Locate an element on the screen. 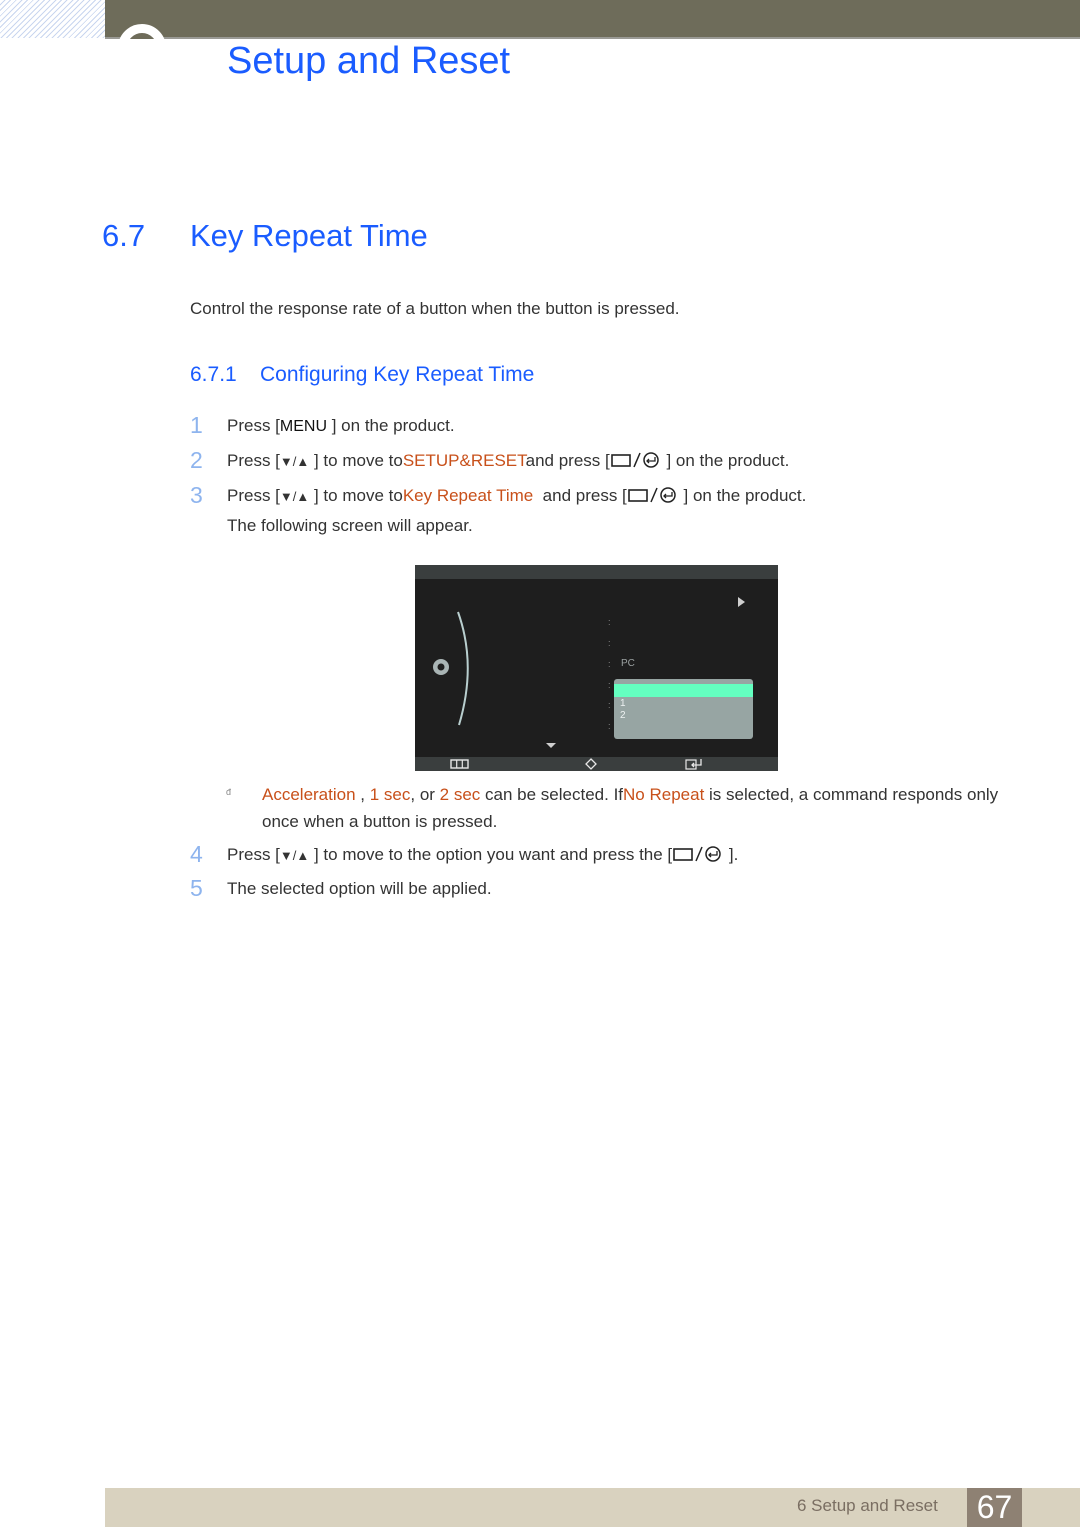 The height and width of the screenshot is (1527, 1080). osd-option: 1 is located at coordinates (623, 703).